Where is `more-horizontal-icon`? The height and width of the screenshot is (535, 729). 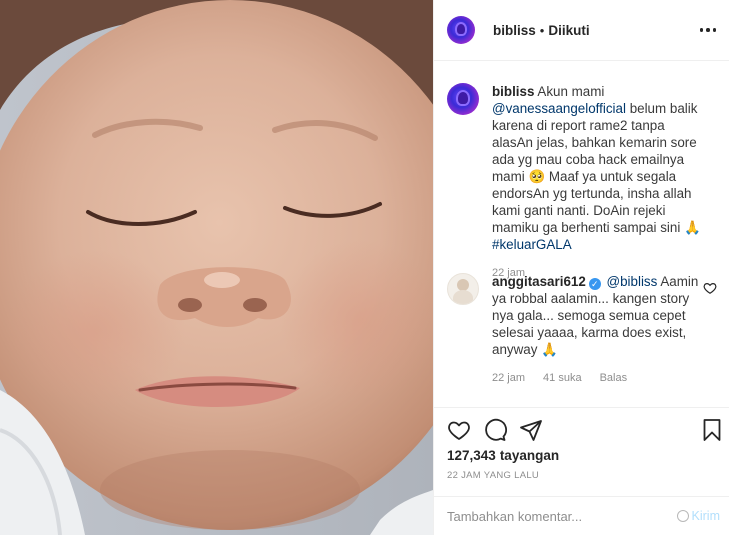
more-horizontal-icon is located at coordinates (708, 30).